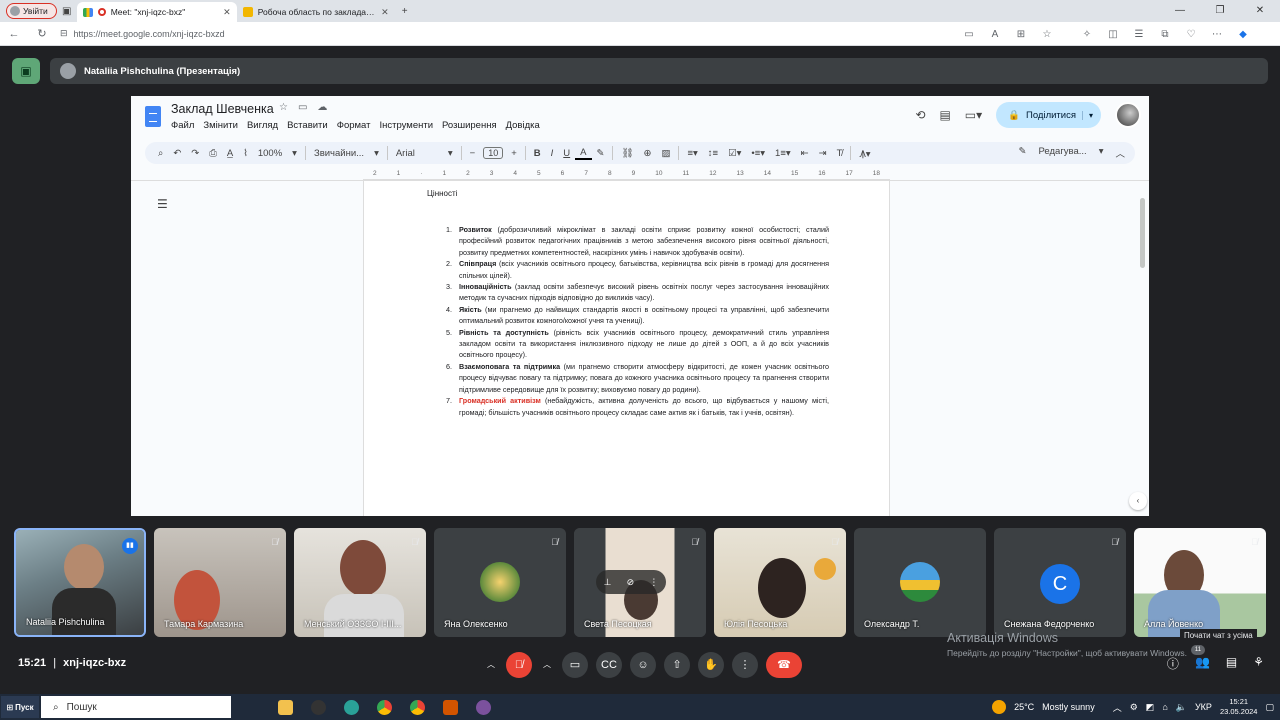  I want to click on device-switch-icon: ▣, so click(26, 71).